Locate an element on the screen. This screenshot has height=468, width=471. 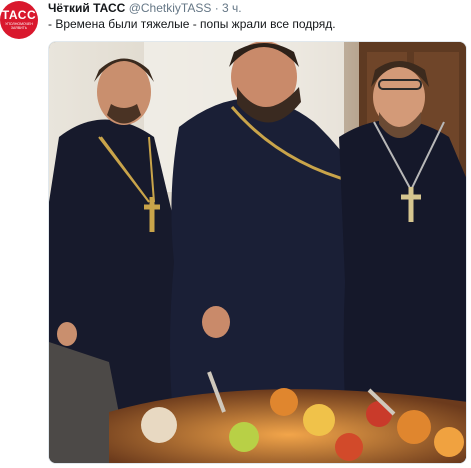
account-avatar: ТАСС УПОЛНОМОЧЕН ЗАЯВИТЬ is located at coordinates (19, 20).